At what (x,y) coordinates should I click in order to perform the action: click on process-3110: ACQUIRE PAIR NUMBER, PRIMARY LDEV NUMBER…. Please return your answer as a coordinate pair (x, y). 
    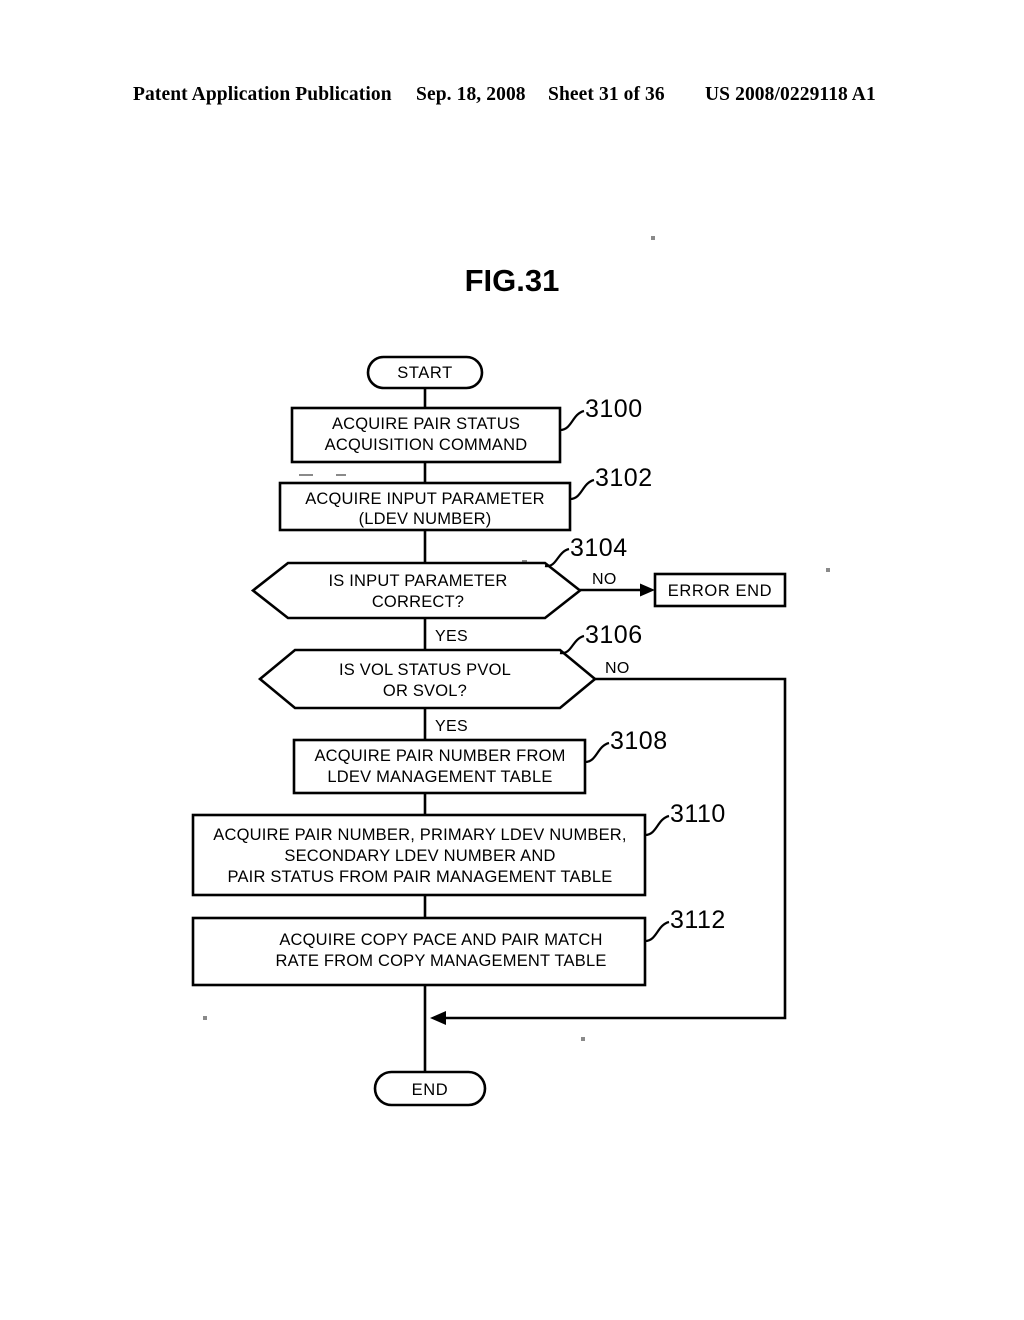
    Looking at the image, I should click on (458, 848).